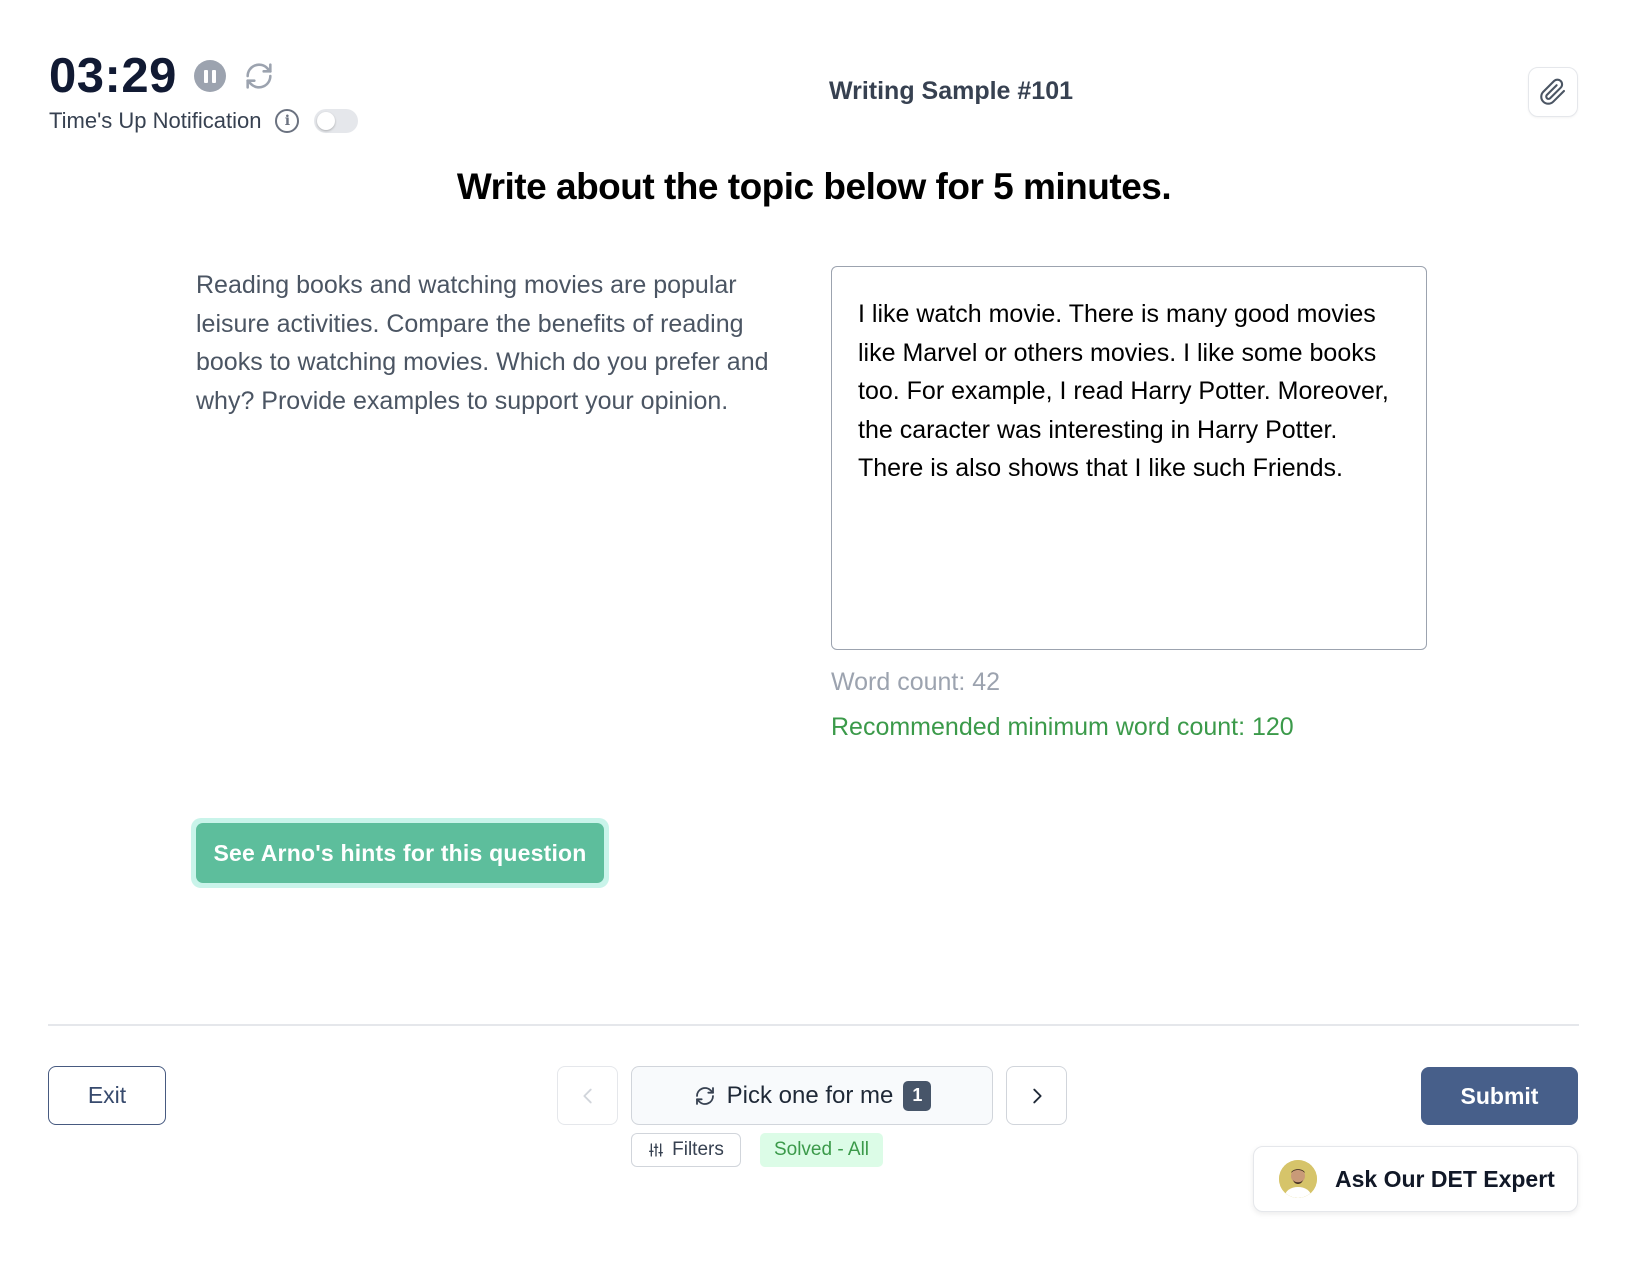  I want to click on sliders-icon, so click(656, 1150).